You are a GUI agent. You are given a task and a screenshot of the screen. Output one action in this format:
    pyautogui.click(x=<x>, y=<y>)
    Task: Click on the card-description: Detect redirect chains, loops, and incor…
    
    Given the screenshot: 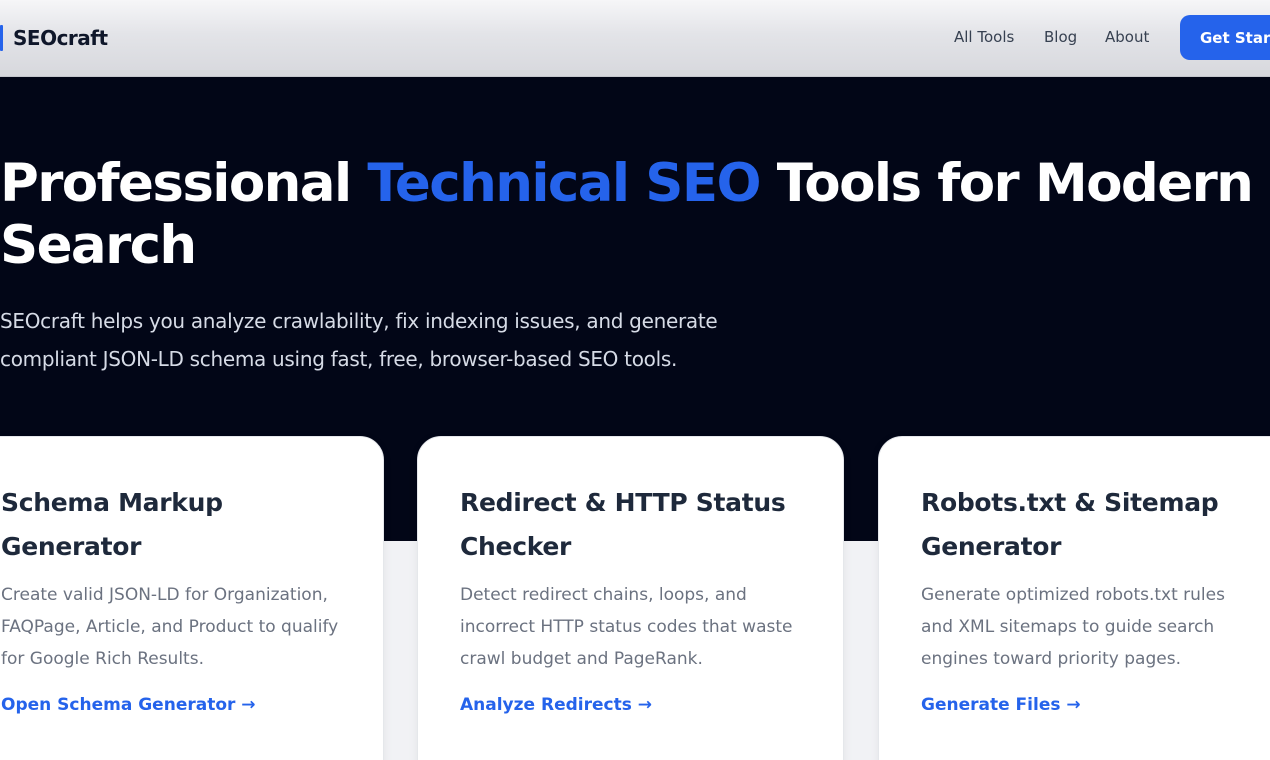 What is the action you would take?
    pyautogui.click(x=626, y=627)
    